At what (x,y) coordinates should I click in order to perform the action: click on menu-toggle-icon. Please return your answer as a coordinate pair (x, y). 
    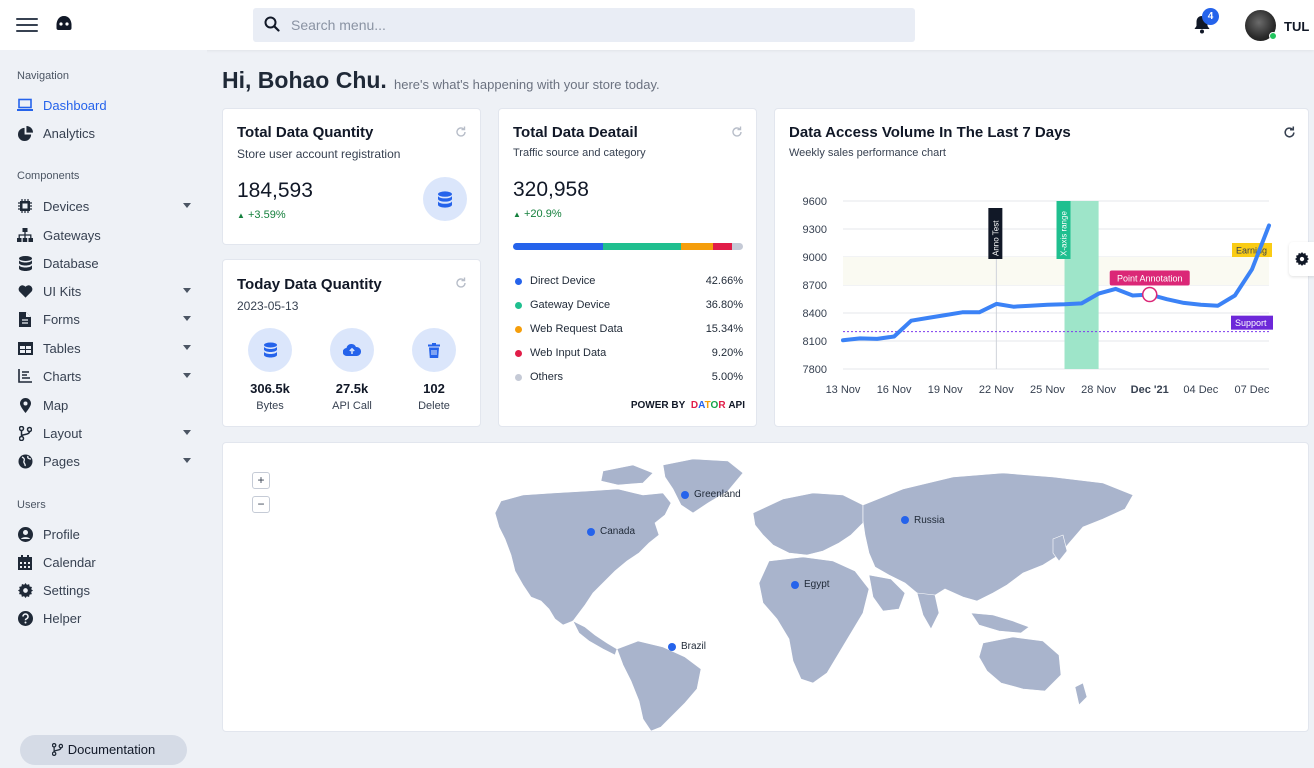
    Looking at the image, I should click on (27, 25).